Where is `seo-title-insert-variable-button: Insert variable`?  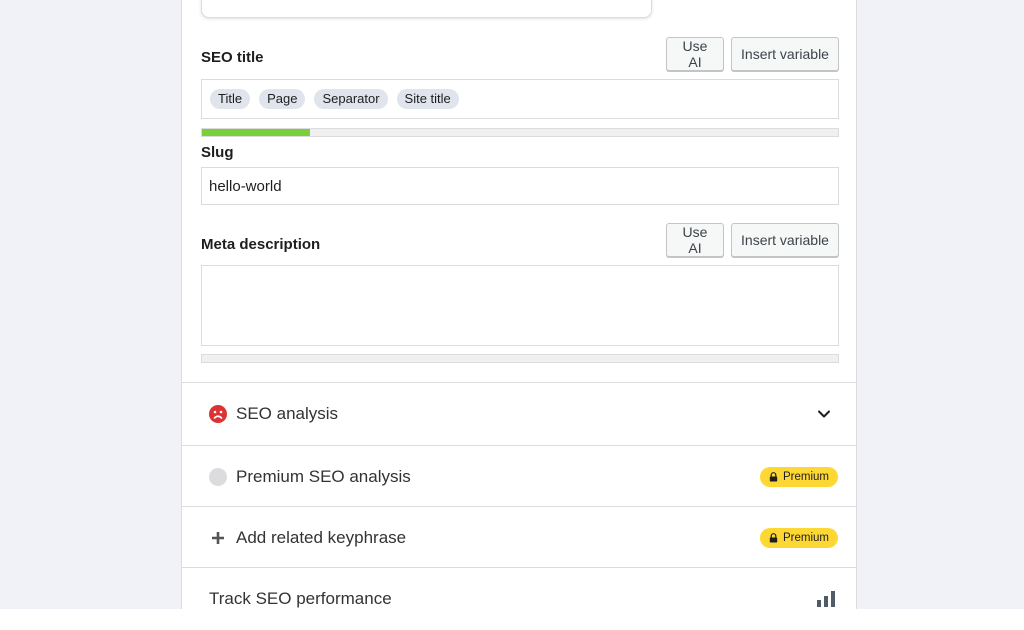 seo-title-insert-variable-button: Insert variable is located at coordinates (785, 54).